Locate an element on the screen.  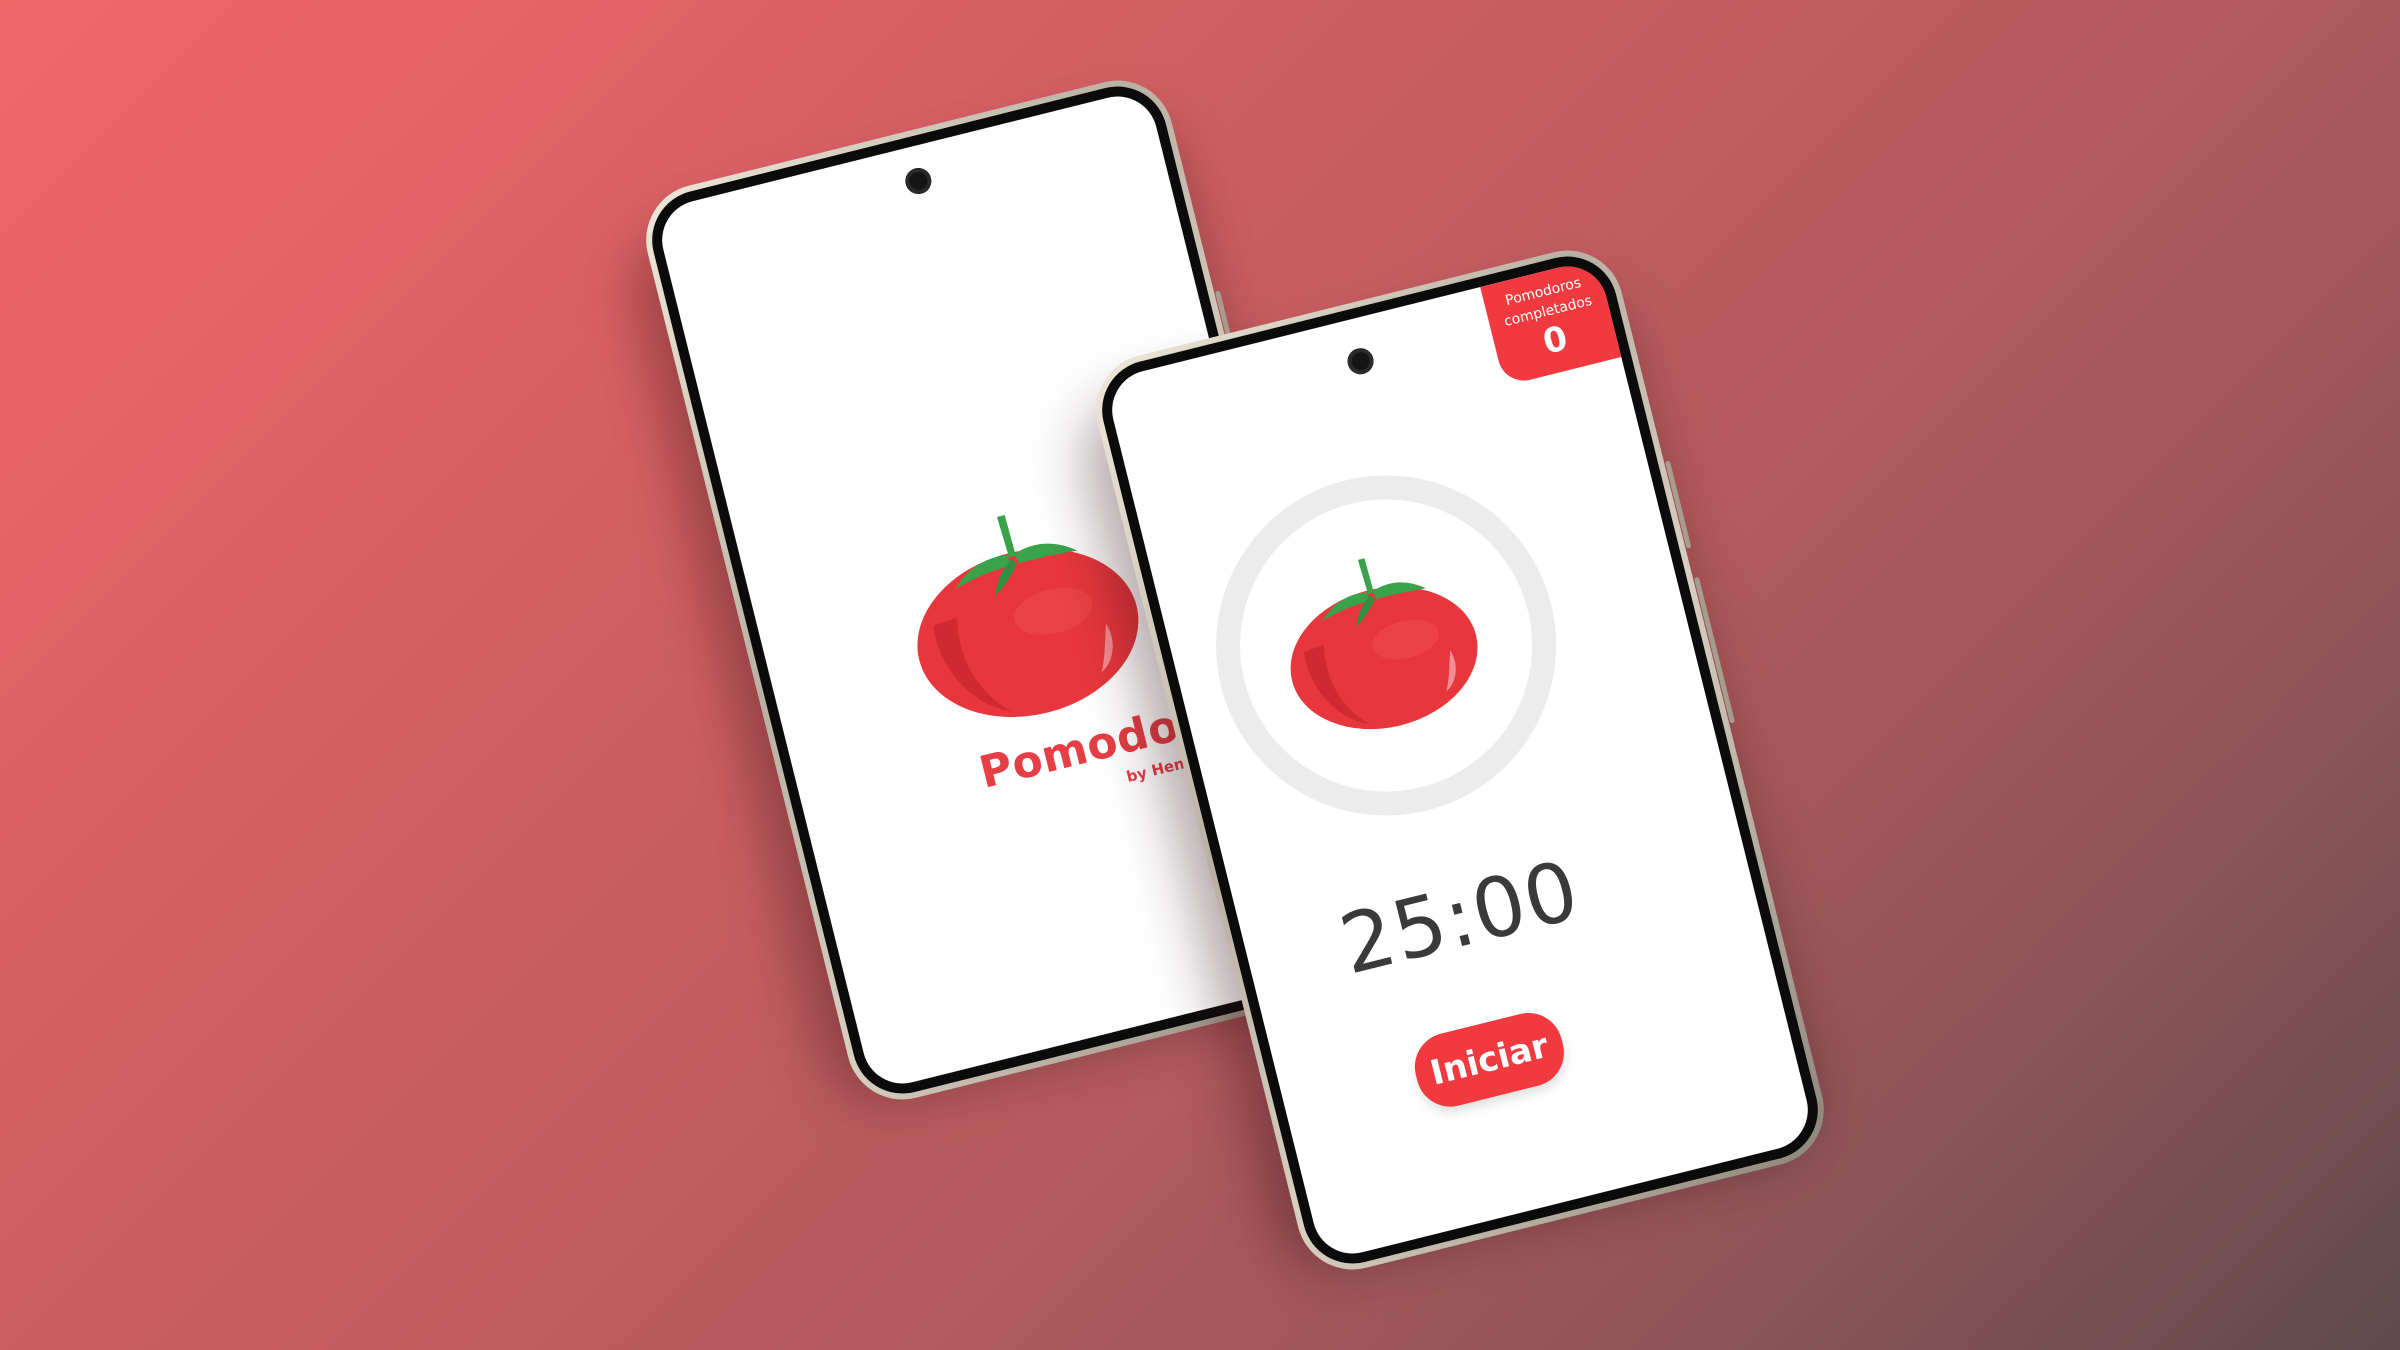
pomodoro-counter: Pomodoros completados 0 is located at coordinates (1551, 322).